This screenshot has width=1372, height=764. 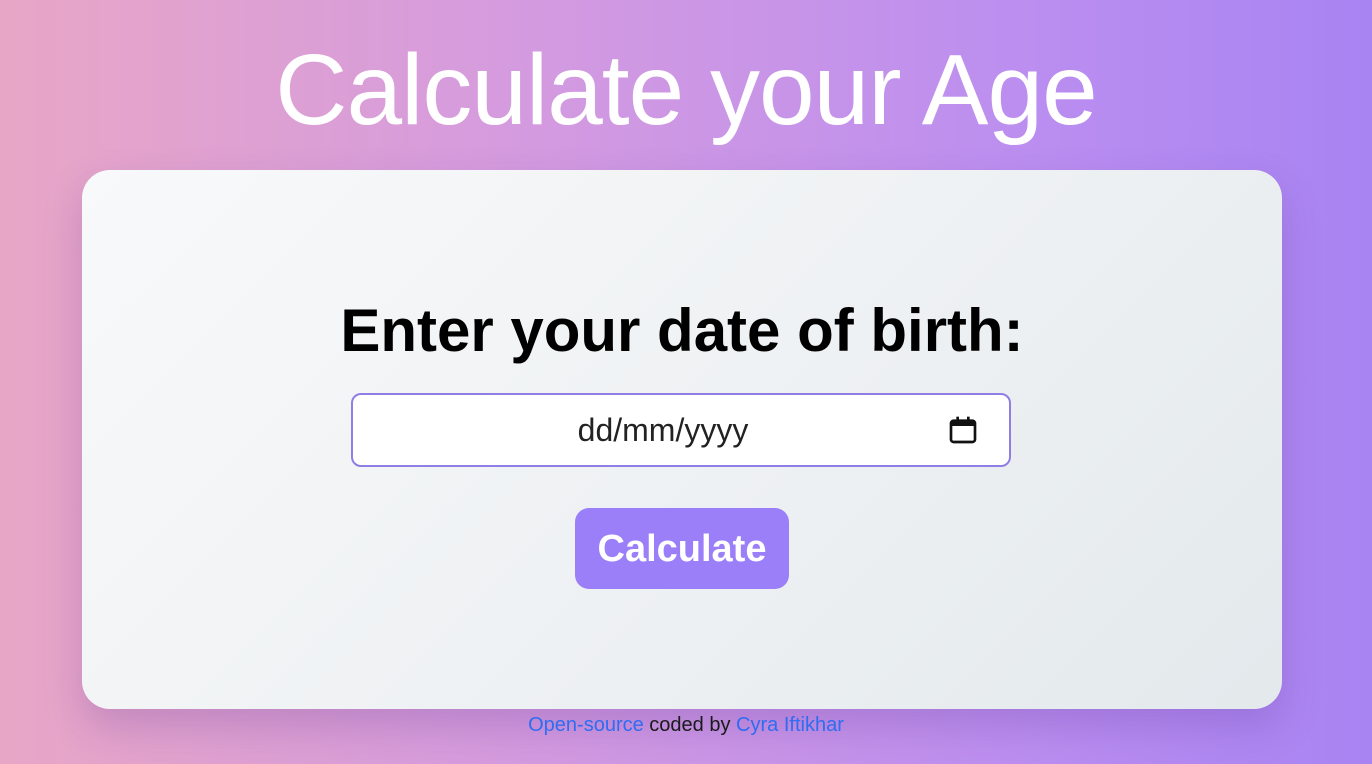 I want to click on date-of-birth-input: dd/mm/yyyy, so click(x=681, y=430).